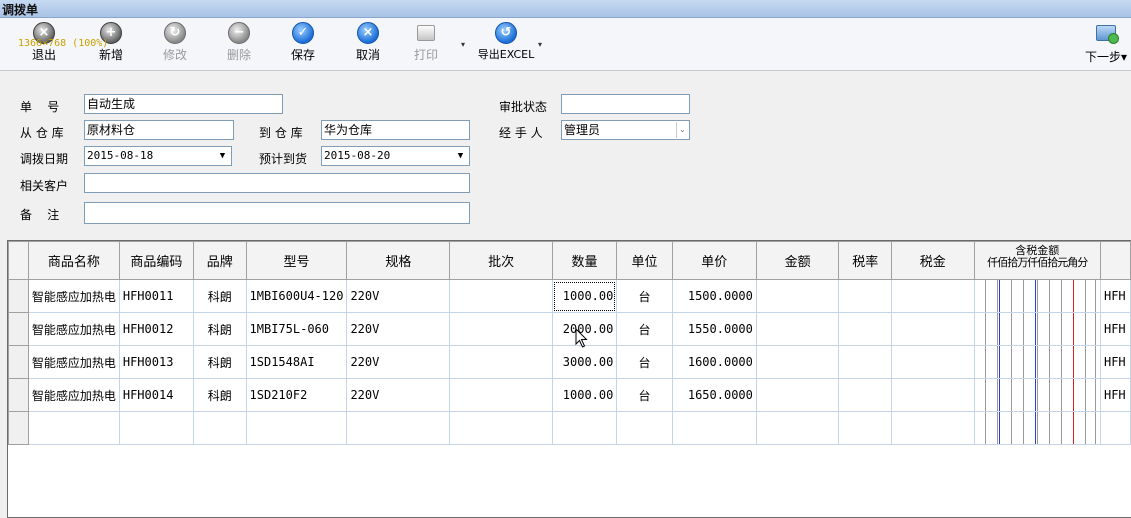 Image resolution: width=1131 pixels, height=518 pixels. Describe the element at coordinates (395, 156) in the screenshot. I see `expected-date-picker: 2015-08-20 ▼` at that location.